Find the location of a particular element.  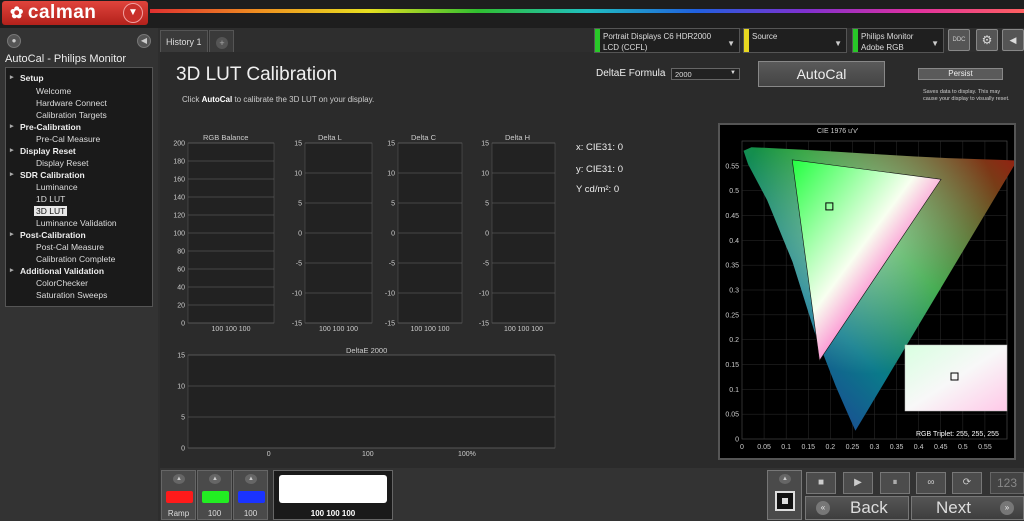

play-button: ▶ is located at coordinates (858, 483).